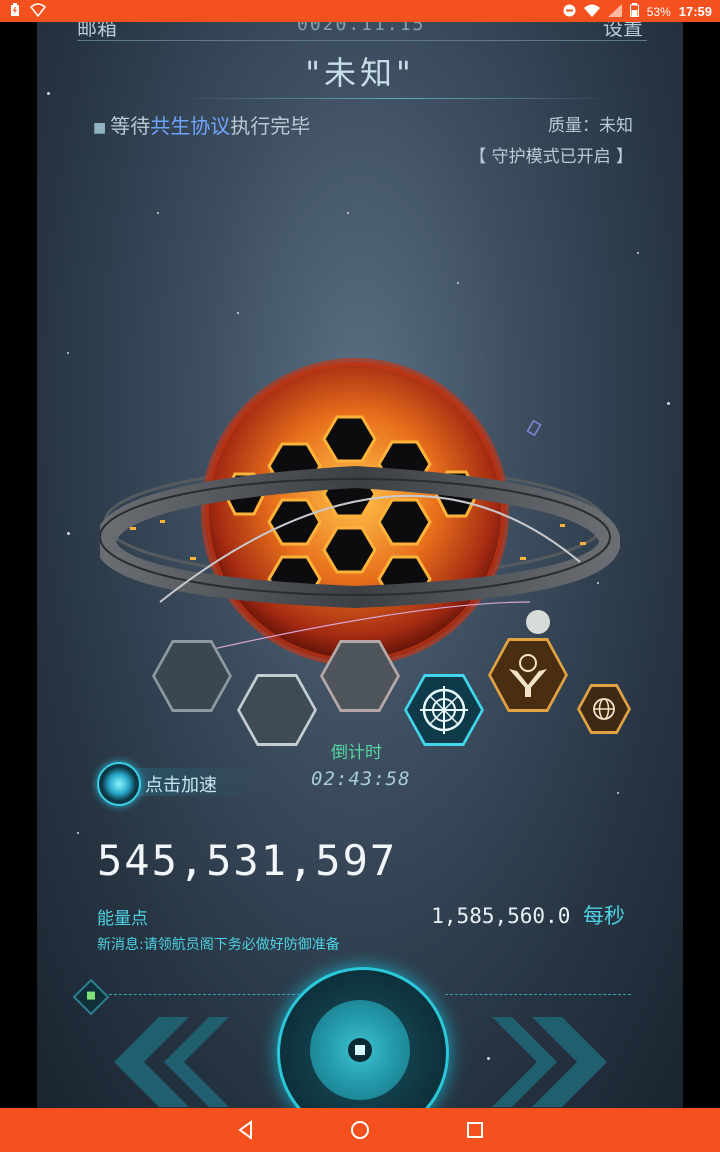  Describe the element at coordinates (164, 1062) in the screenshot. I see `rewind-chevron-icon` at that location.